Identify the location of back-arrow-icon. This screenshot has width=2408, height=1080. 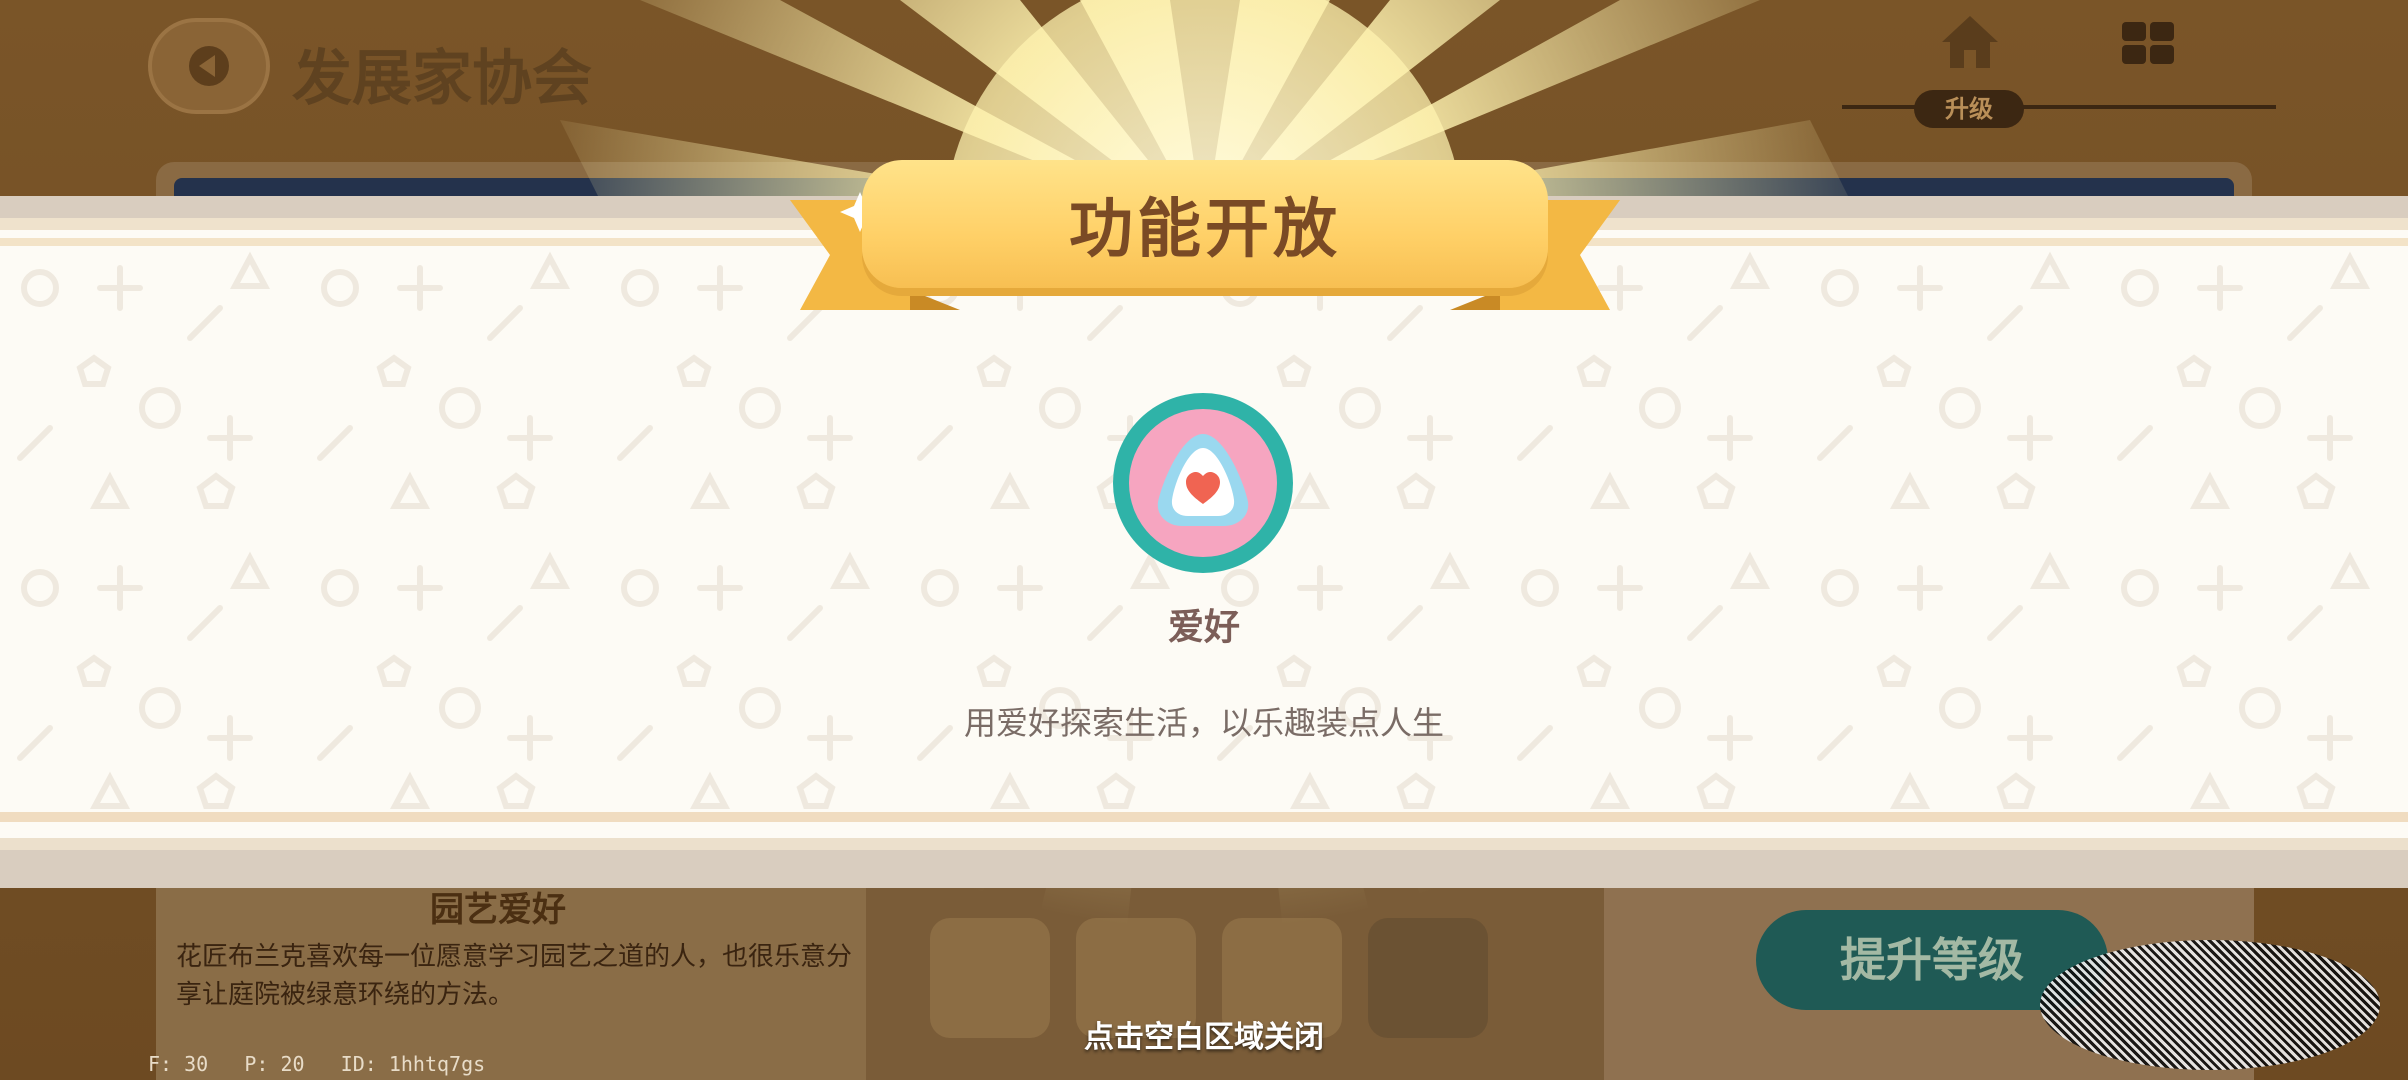
(209, 66).